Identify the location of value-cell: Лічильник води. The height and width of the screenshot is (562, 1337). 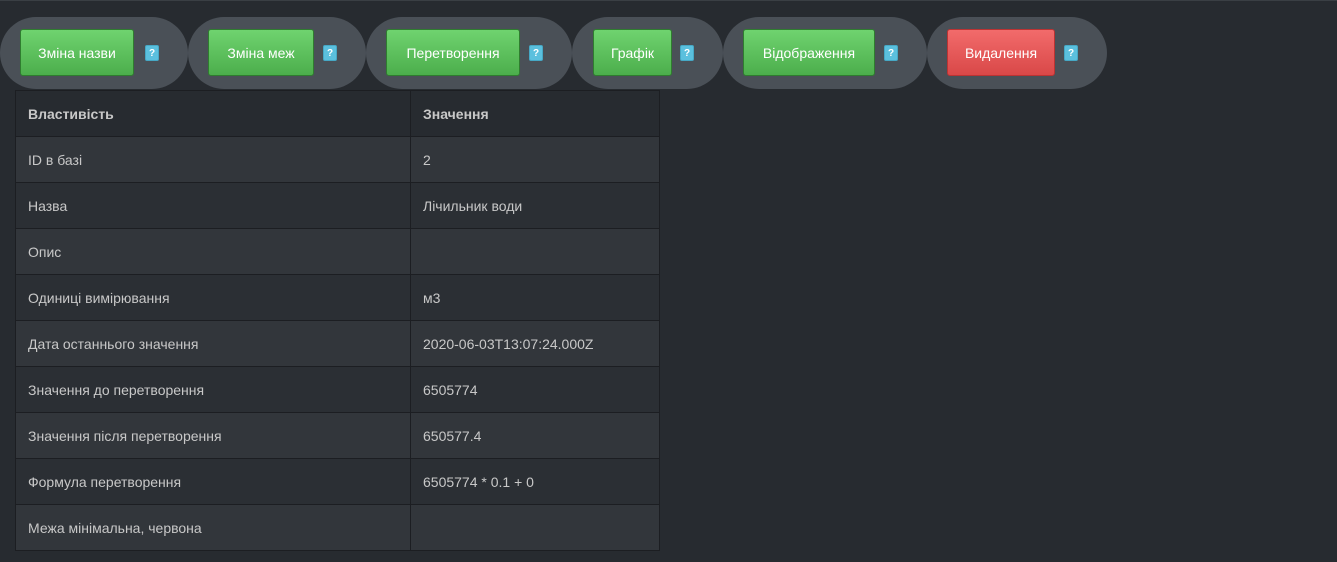
(535, 205).